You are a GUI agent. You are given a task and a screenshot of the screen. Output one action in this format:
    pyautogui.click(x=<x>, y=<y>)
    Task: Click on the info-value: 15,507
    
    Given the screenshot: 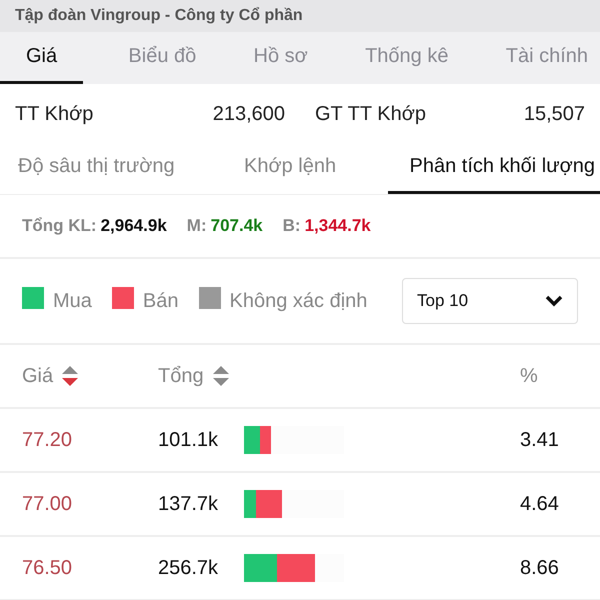 What is the action you would take?
    pyautogui.click(x=554, y=114)
    